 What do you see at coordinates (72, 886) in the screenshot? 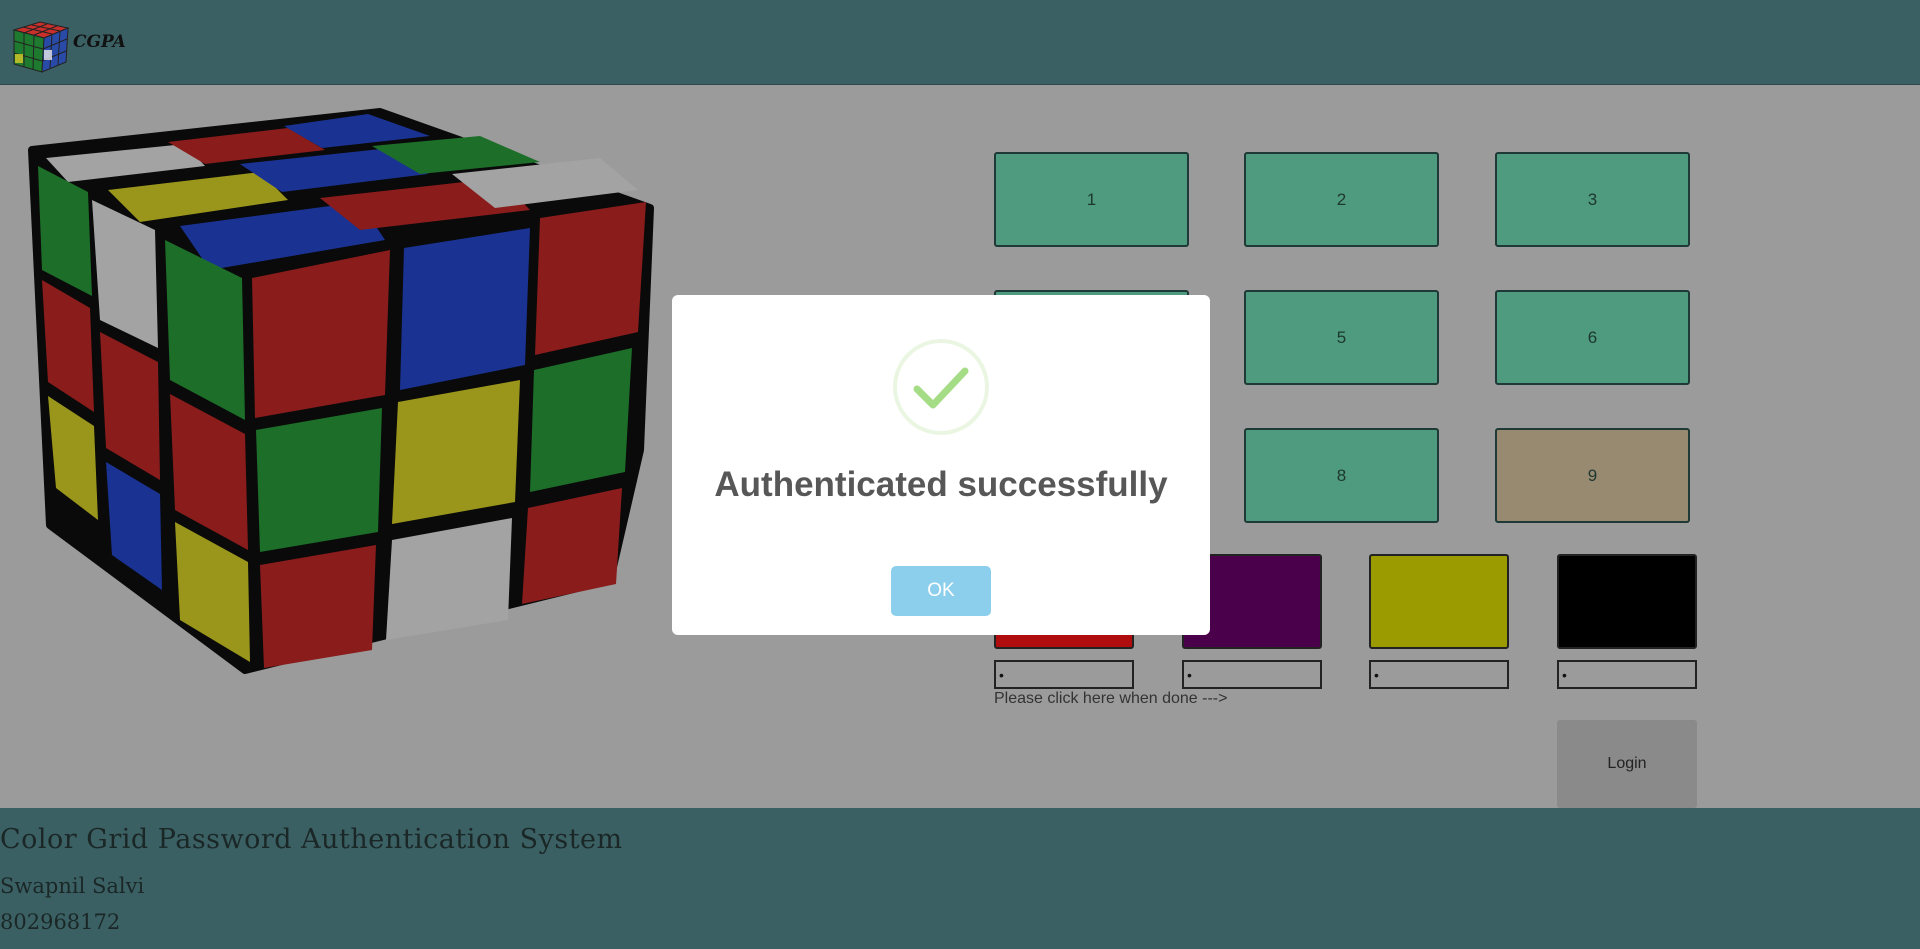
I see `footer-author: Swapnil Salvi` at bounding box center [72, 886].